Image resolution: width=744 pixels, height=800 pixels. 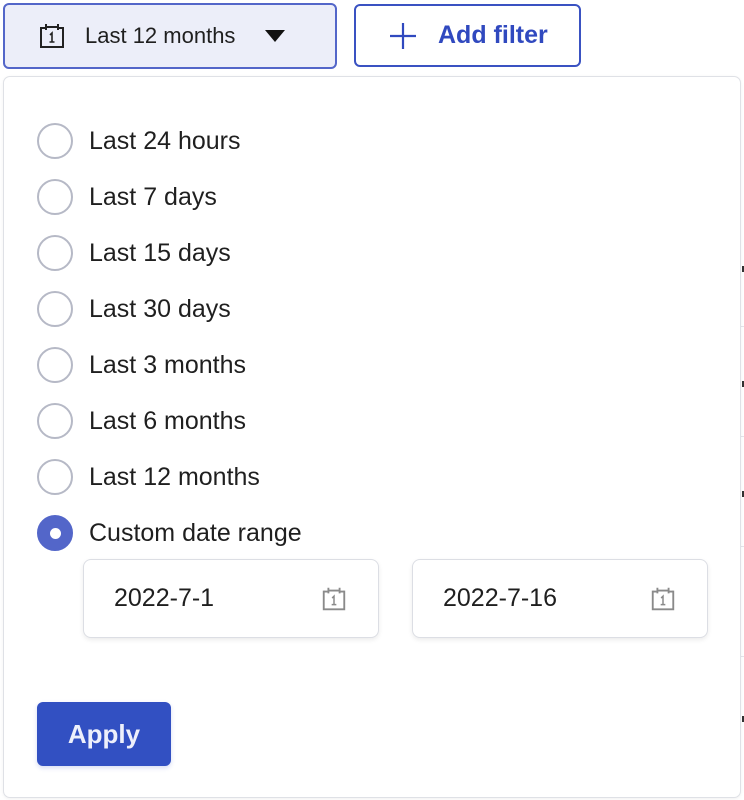 I want to click on option-last-15-days: Last 15 days, so click(x=169, y=253).